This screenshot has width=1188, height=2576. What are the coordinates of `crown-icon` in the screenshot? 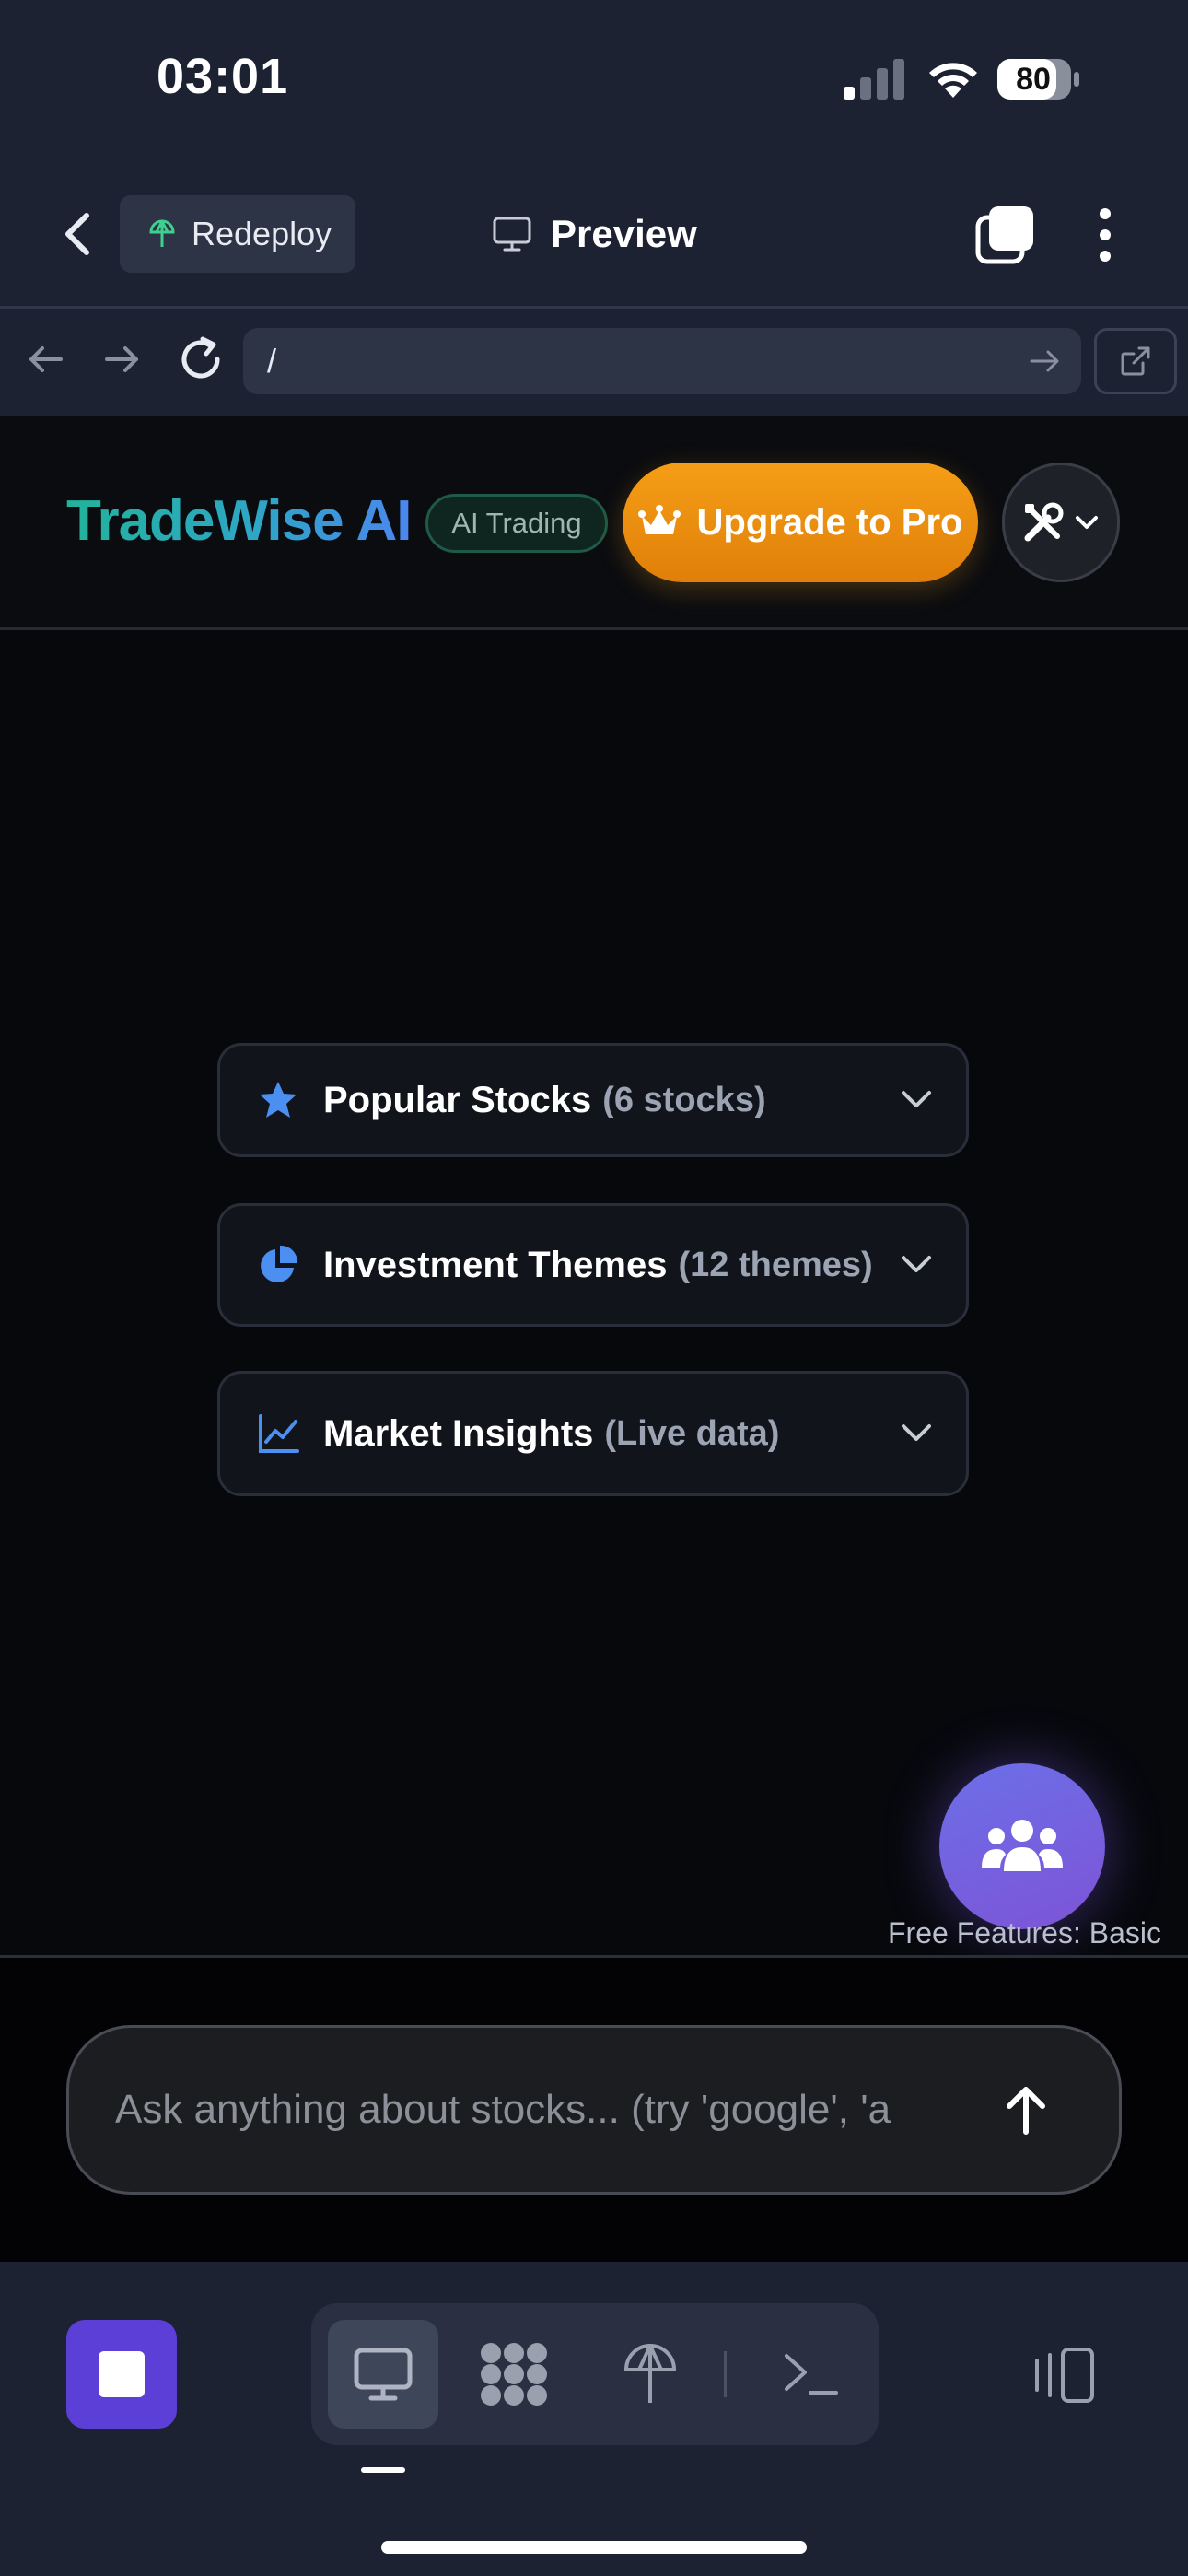 It's located at (659, 519).